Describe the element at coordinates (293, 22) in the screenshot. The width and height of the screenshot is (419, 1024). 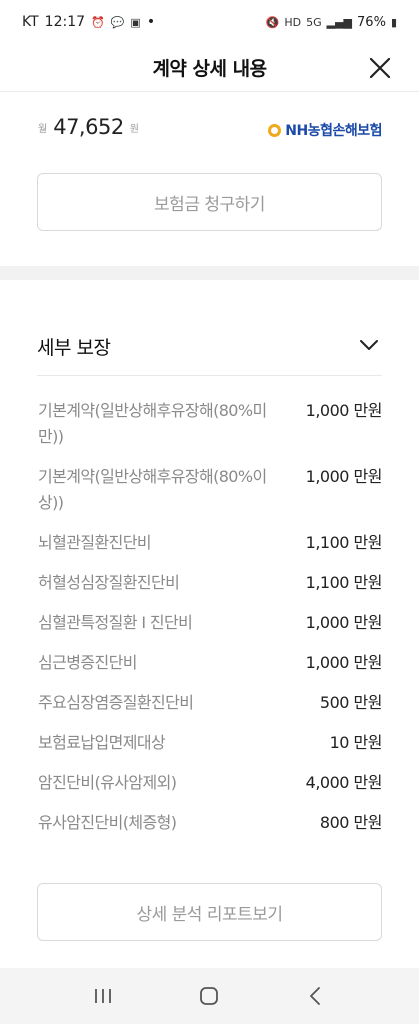
I see `hd-icon: HD` at that location.